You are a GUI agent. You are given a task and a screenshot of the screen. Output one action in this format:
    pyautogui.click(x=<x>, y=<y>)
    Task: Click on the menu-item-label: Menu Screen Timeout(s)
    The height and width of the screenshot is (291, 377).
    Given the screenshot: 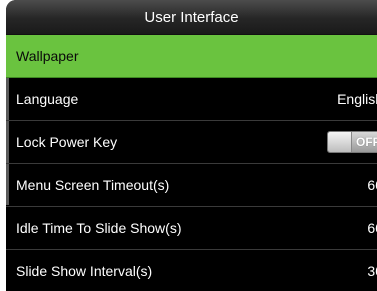 What is the action you would take?
    pyautogui.click(x=93, y=185)
    